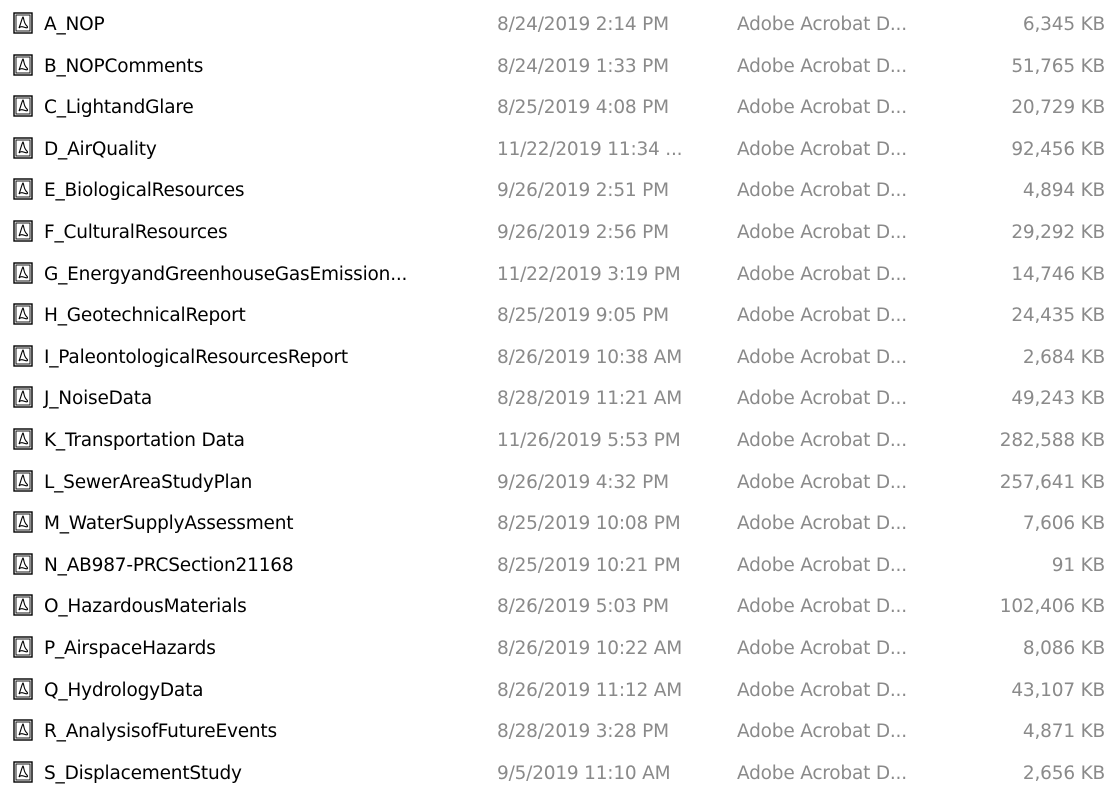 This screenshot has height=795, width=1109. What do you see at coordinates (124, 690) in the screenshot?
I see `file-name: Q_HydrologyData` at bounding box center [124, 690].